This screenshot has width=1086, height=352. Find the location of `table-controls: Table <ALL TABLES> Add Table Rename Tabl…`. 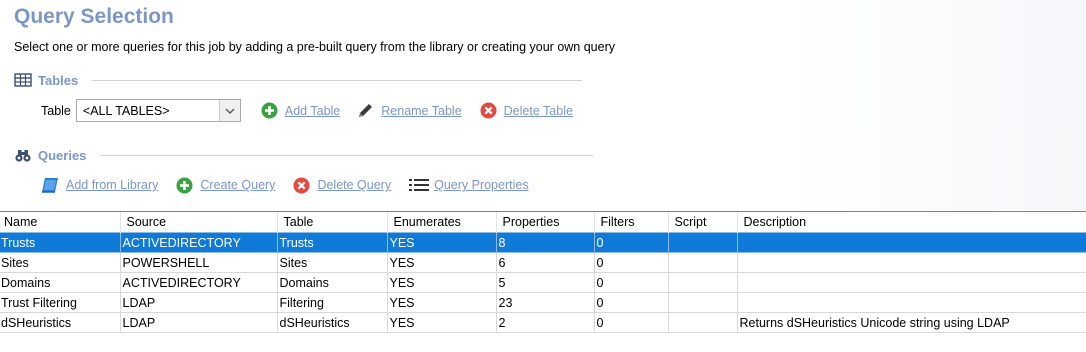

table-controls: Table <ALL TABLES> Add Table Rename Tabl… is located at coordinates (307, 110).